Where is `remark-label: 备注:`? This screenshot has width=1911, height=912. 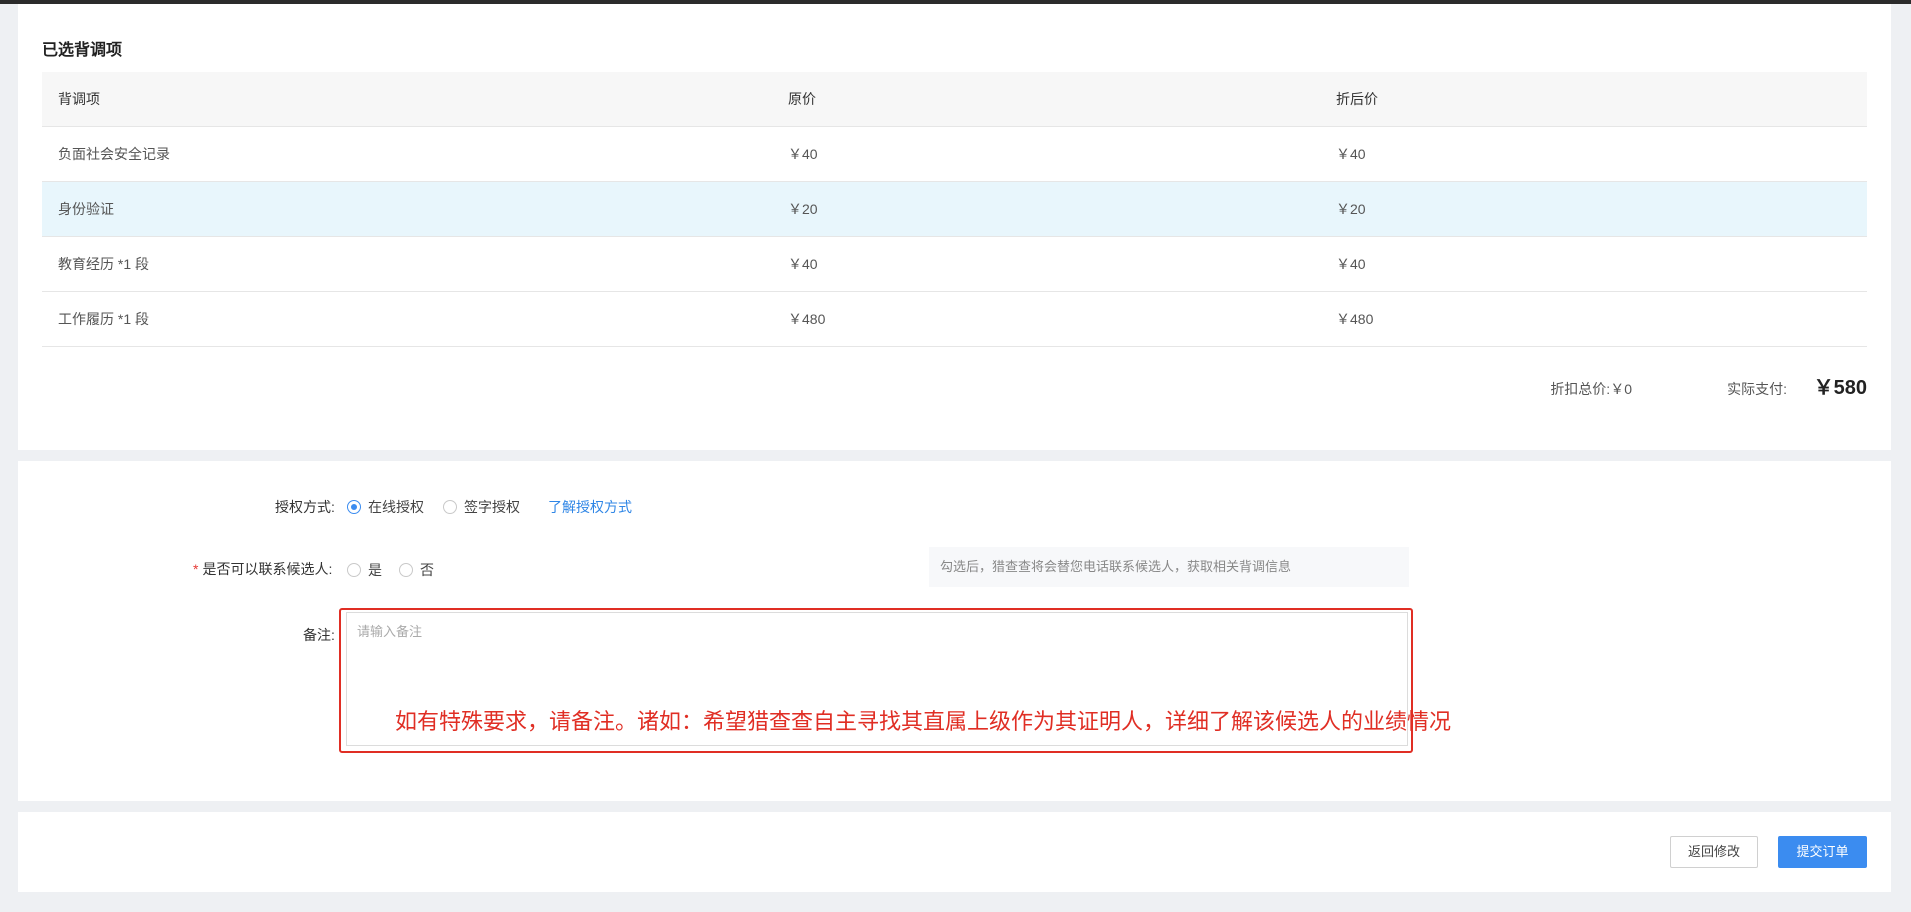 remark-label: 备注: is located at coordinates (319, 635).